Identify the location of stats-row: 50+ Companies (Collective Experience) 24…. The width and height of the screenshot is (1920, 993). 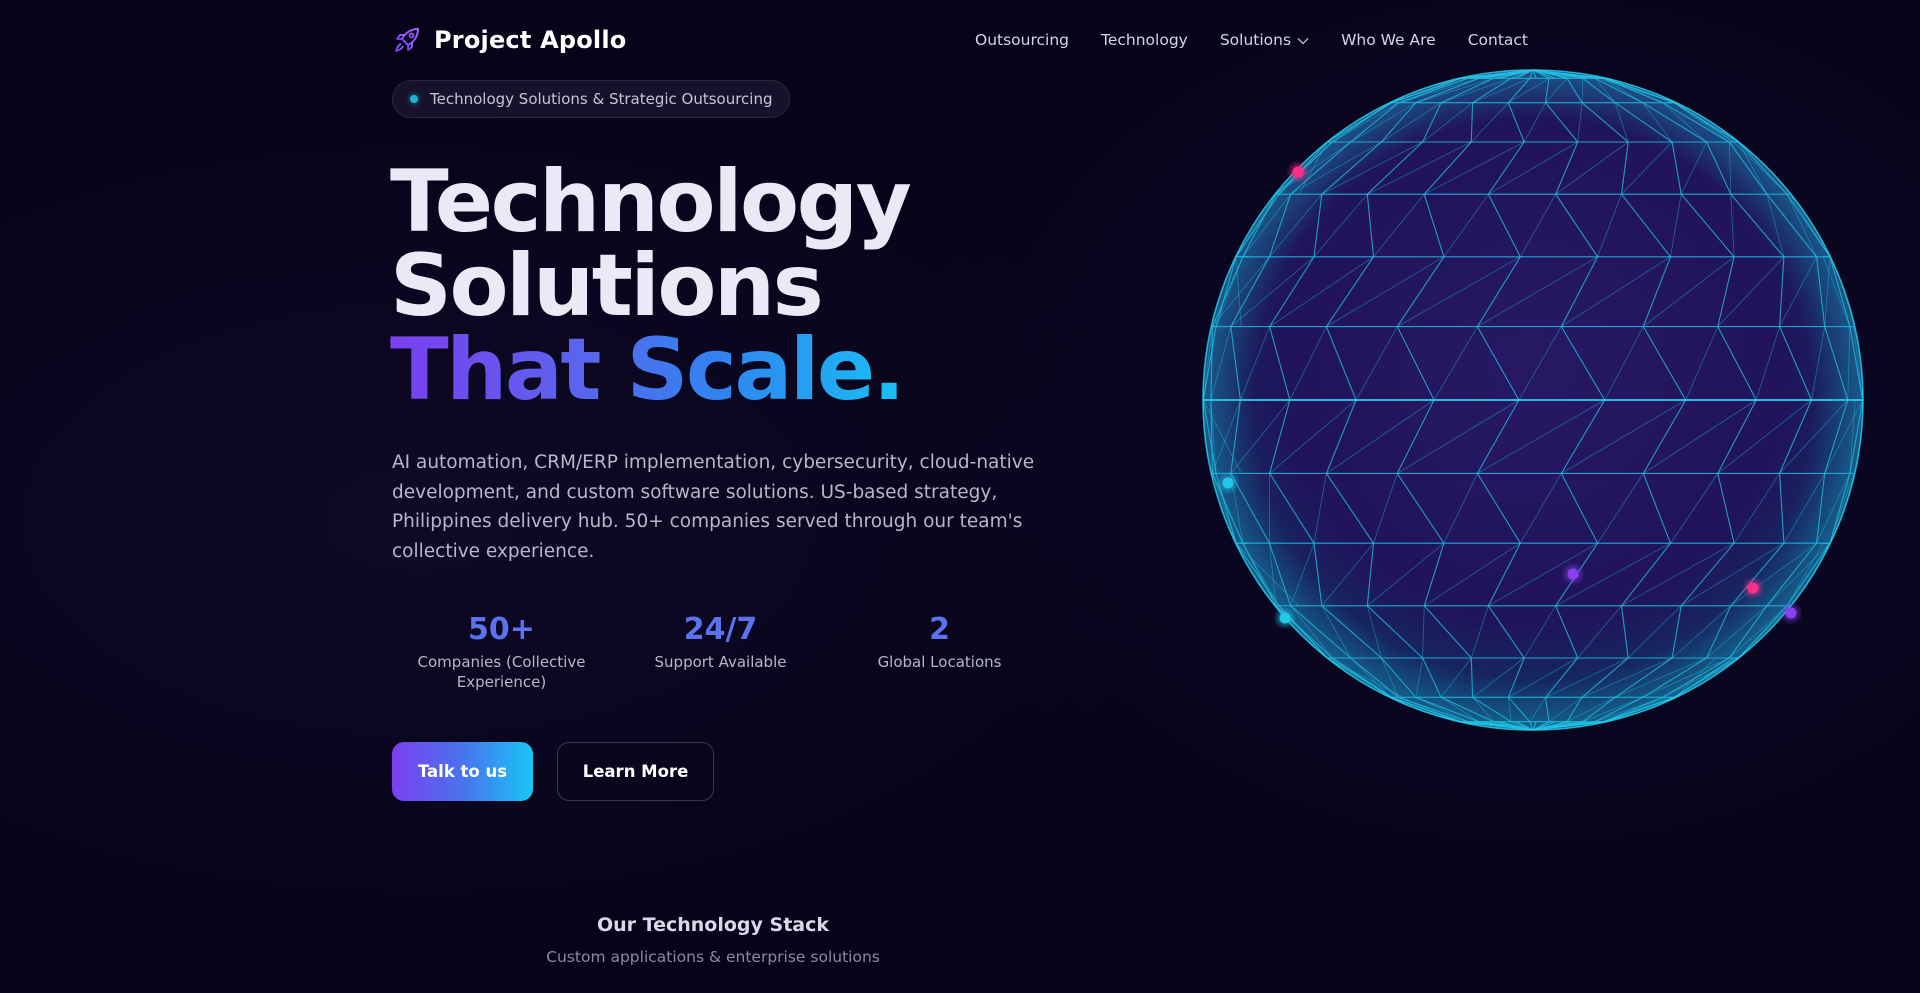
(720, 651).